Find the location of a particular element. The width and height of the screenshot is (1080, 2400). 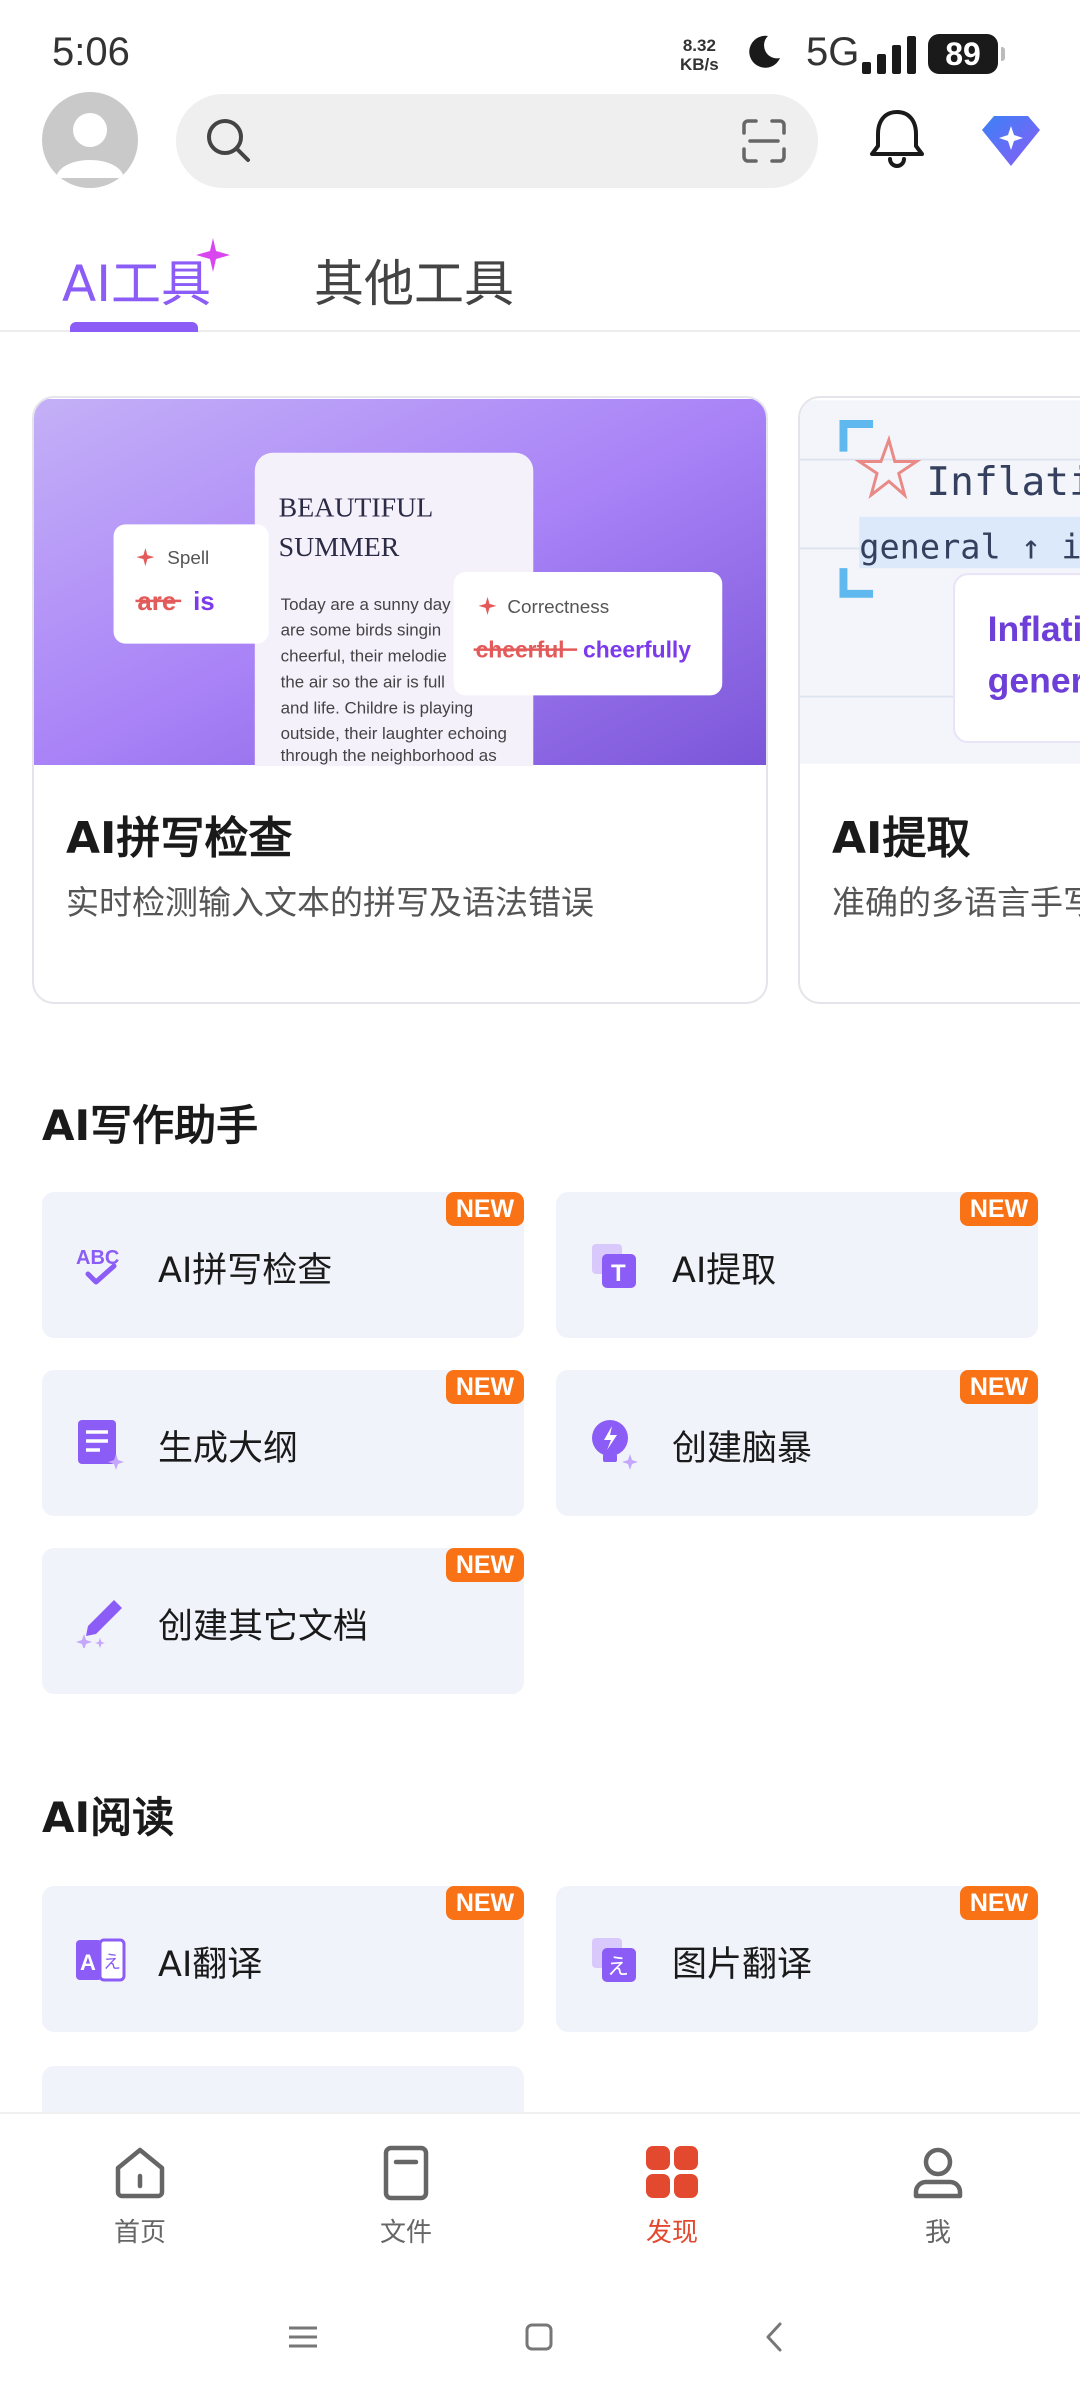

image-translate-icon: え is located at coordinates (614, 1960).